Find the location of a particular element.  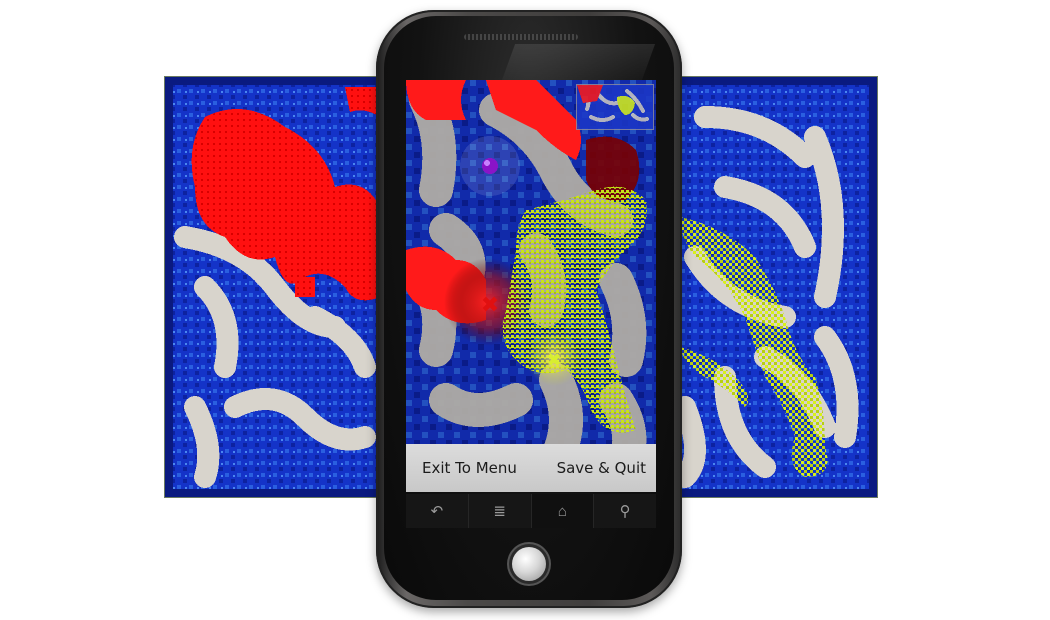

home-icon: ⌂ is located at coordinates (562, 511).